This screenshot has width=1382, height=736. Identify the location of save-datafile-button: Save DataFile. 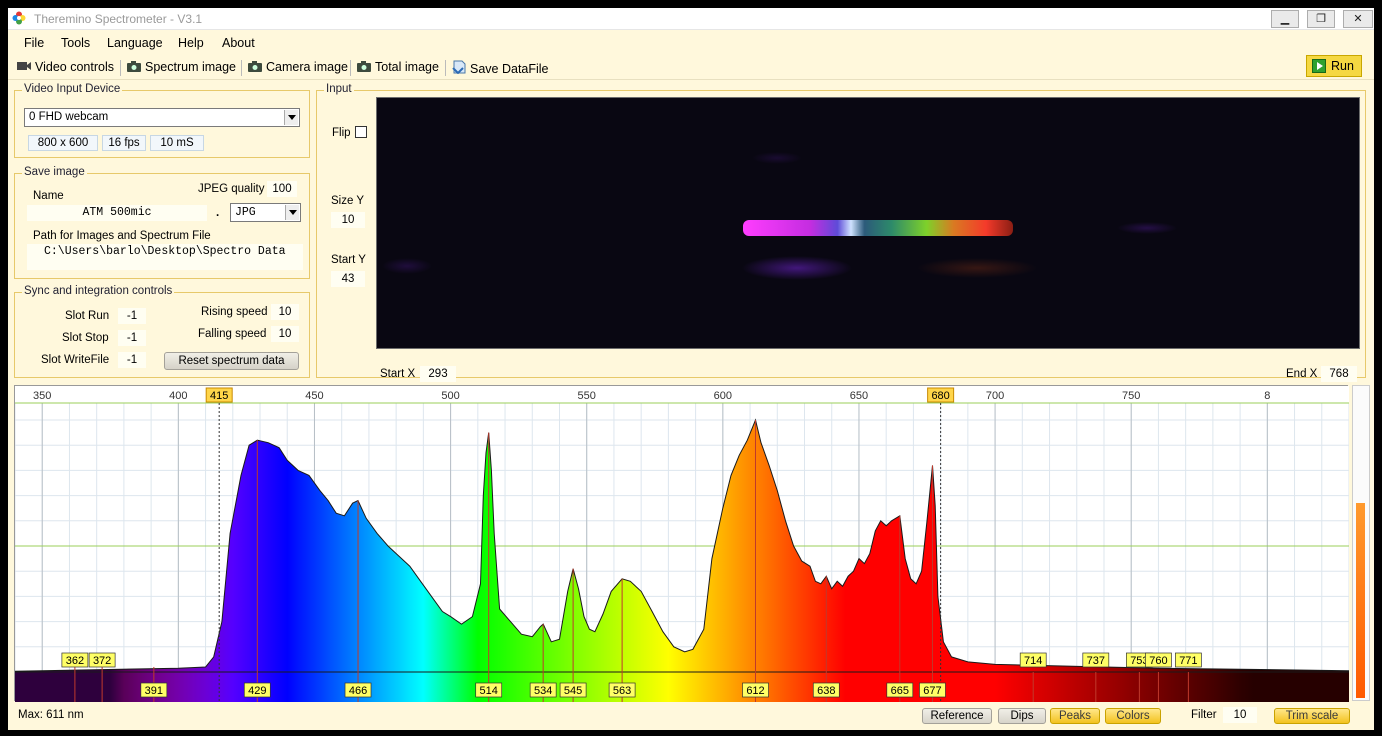
(500, 68).